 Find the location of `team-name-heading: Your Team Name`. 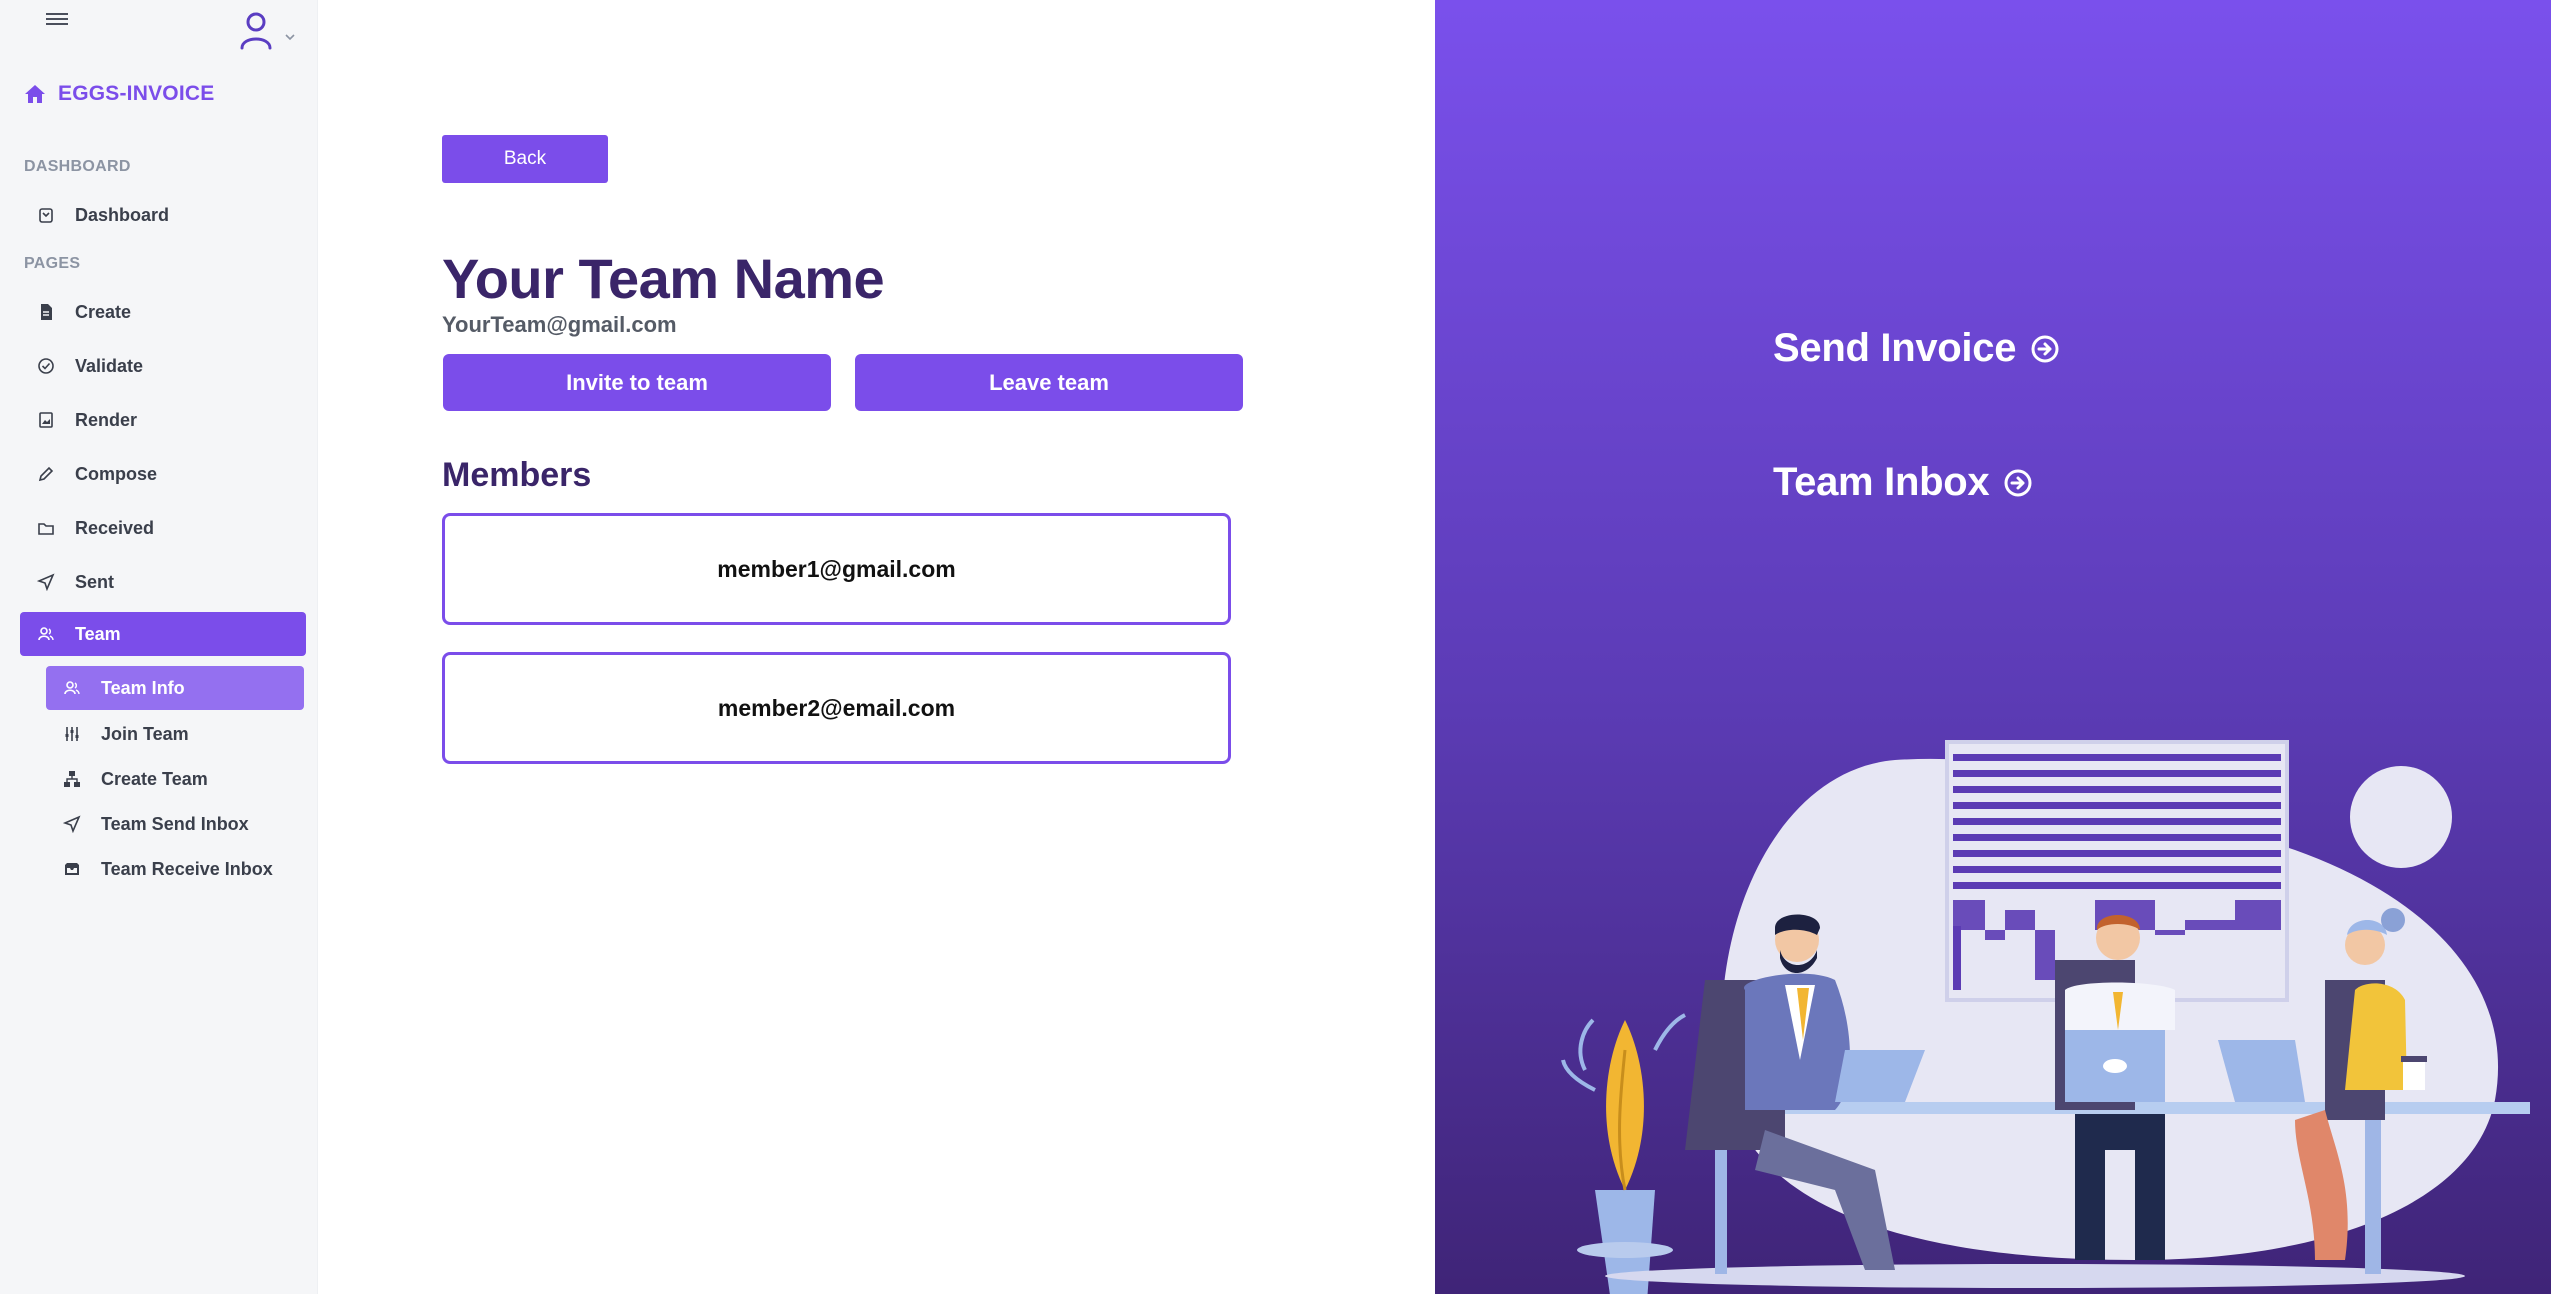

team-name-heading: Your Team Name is located at coordinates (663, 278).